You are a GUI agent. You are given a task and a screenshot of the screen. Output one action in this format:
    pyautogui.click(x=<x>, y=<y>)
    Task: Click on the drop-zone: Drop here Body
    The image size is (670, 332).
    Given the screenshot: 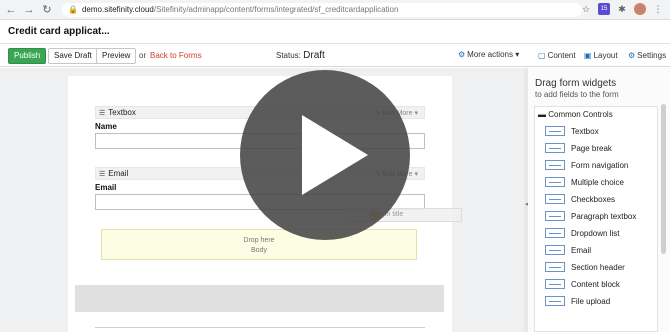 What is the action you would take?
    pyautogui.click(x=259, y=244)
    